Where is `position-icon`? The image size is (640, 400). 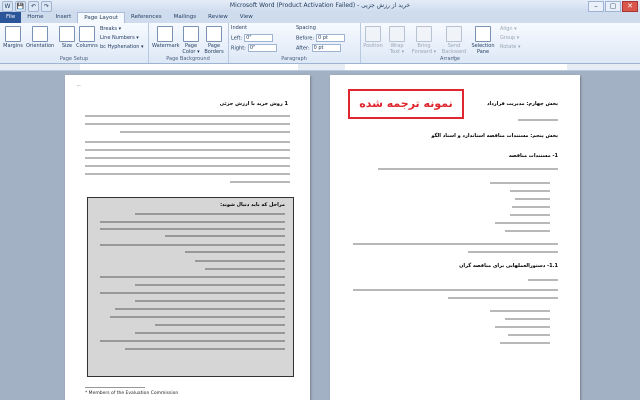
position-icon is located at coordinates (373, 34).